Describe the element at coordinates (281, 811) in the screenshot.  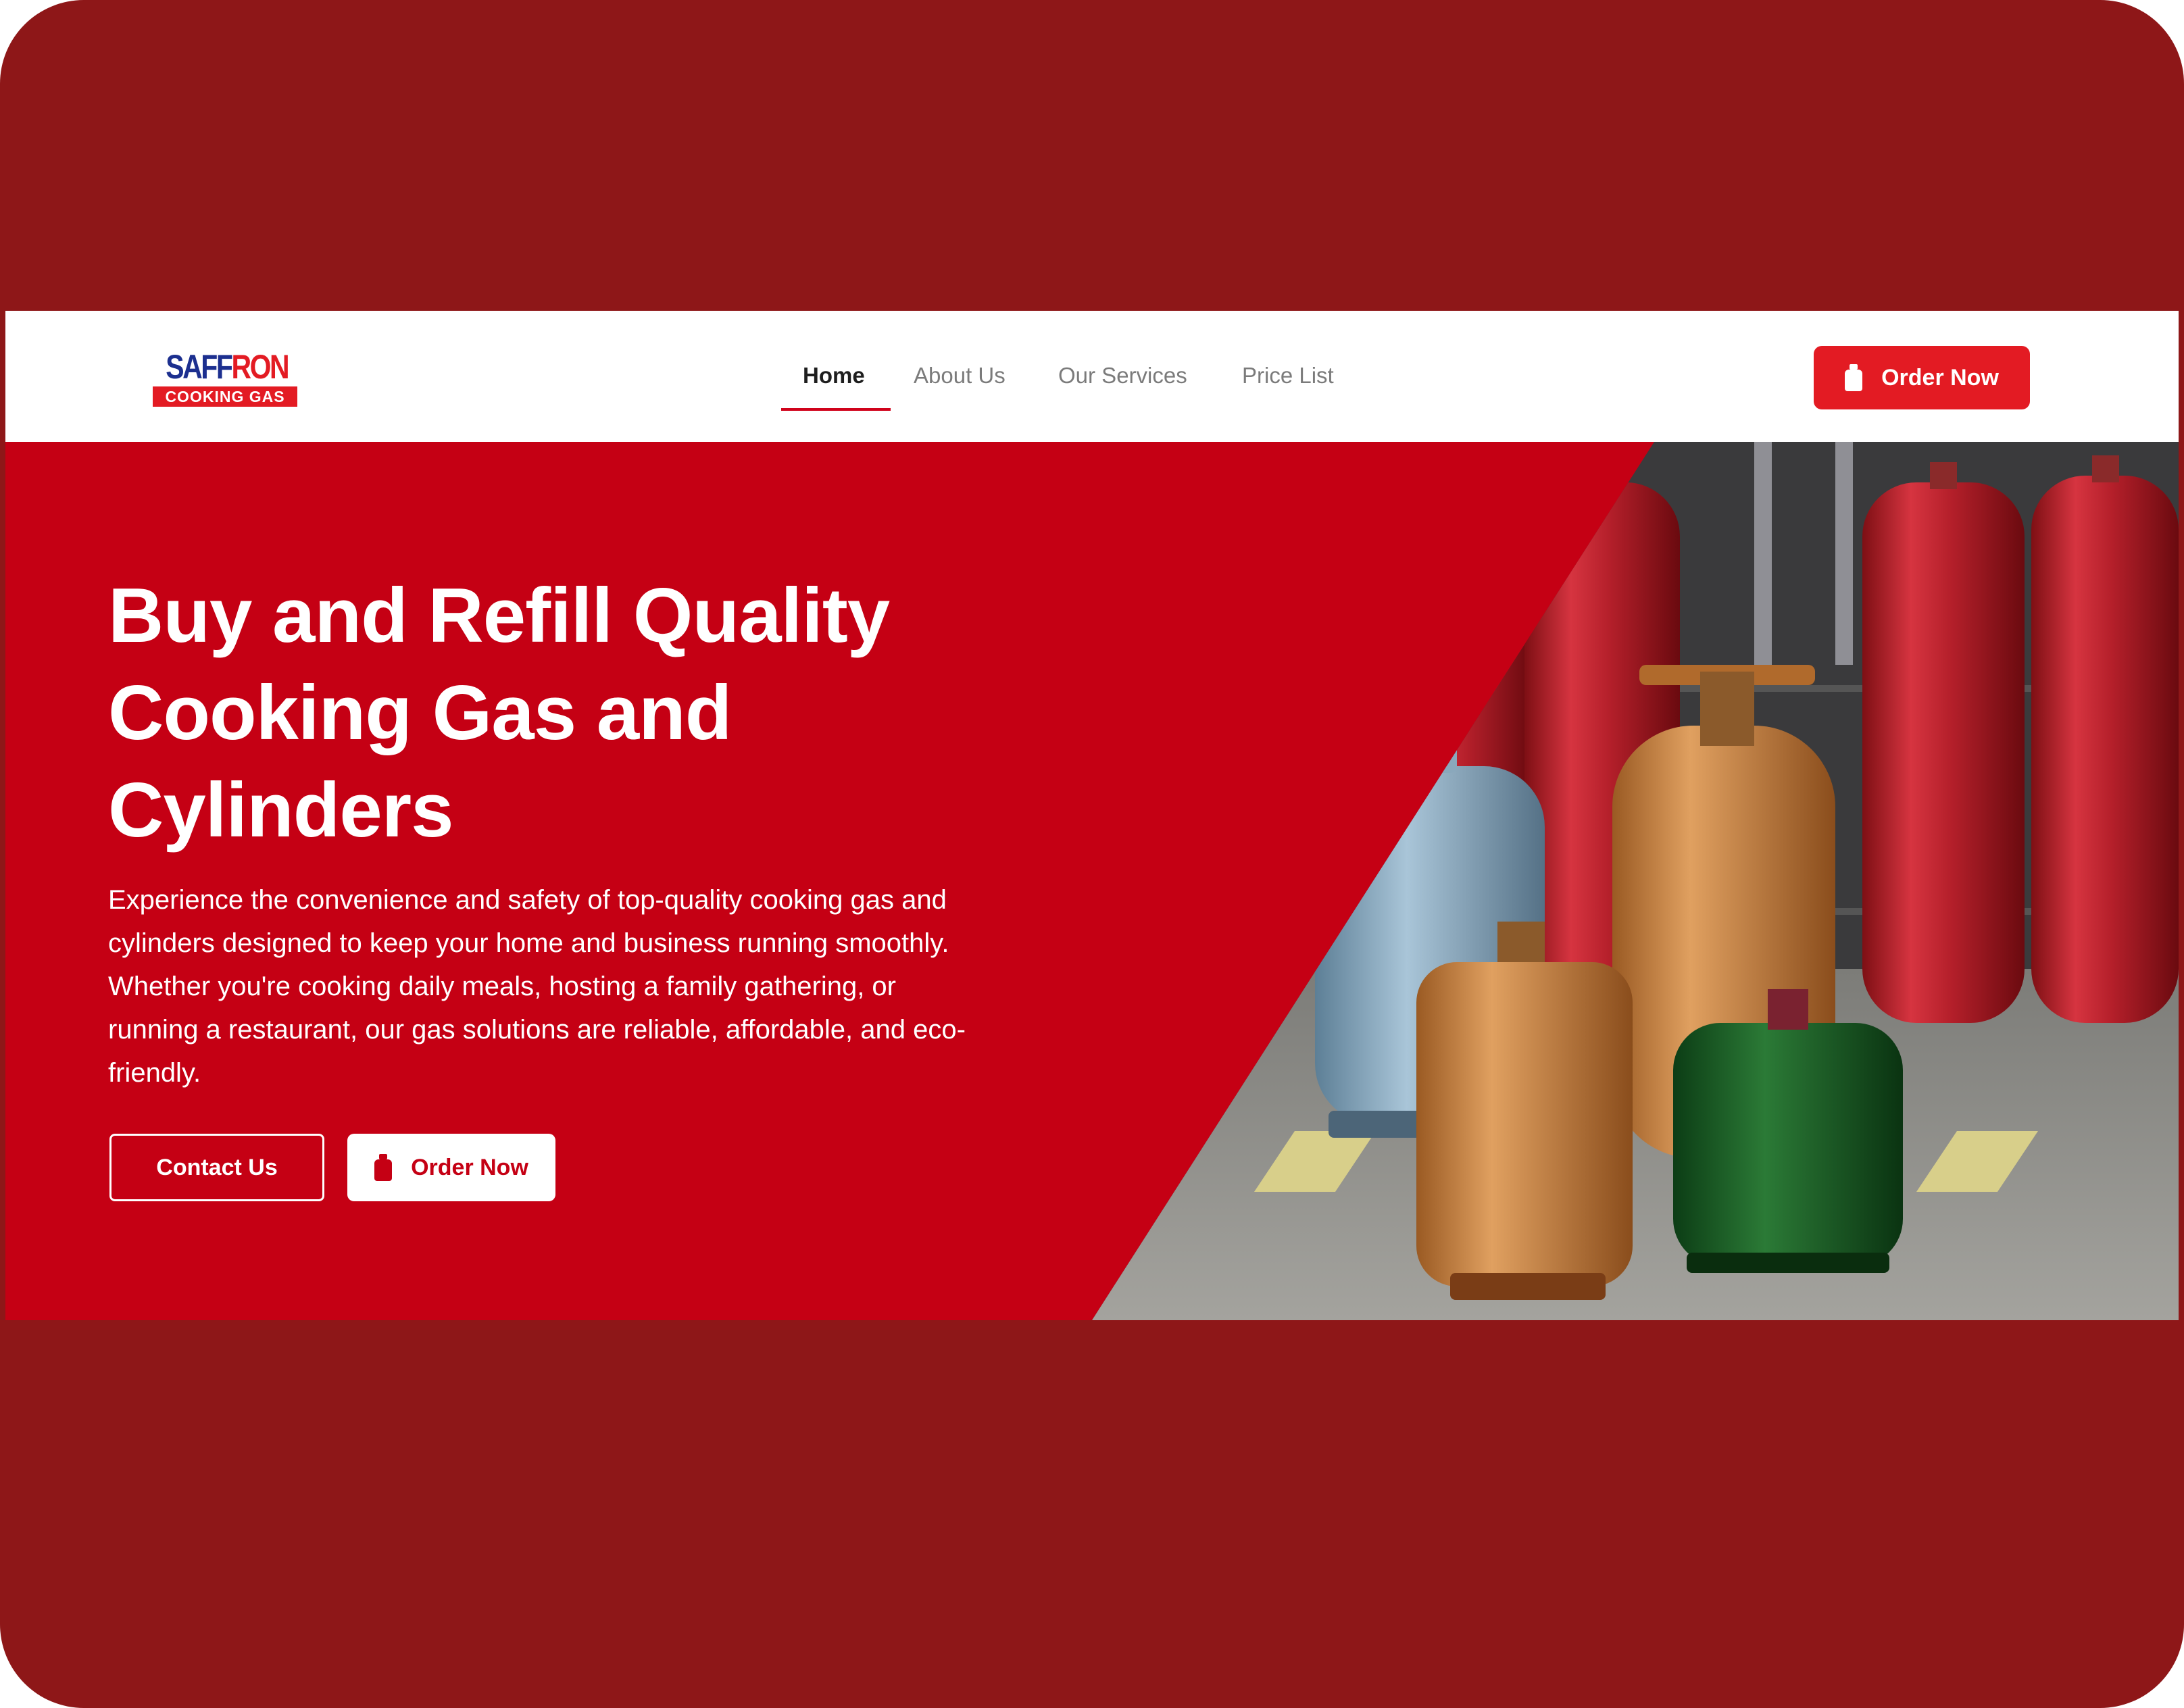
I see `hero-headline-line-3: Cylinders` at that location.